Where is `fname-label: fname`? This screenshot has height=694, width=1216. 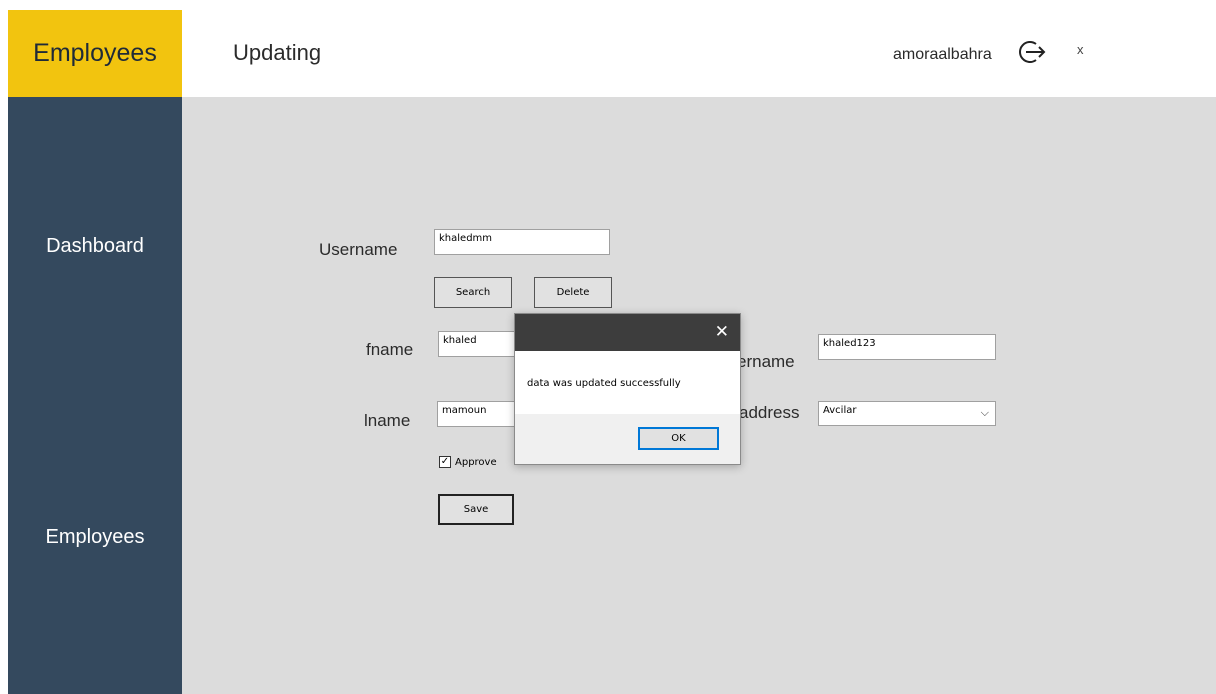 fname-label: fname is located at coordinates (390, 349).